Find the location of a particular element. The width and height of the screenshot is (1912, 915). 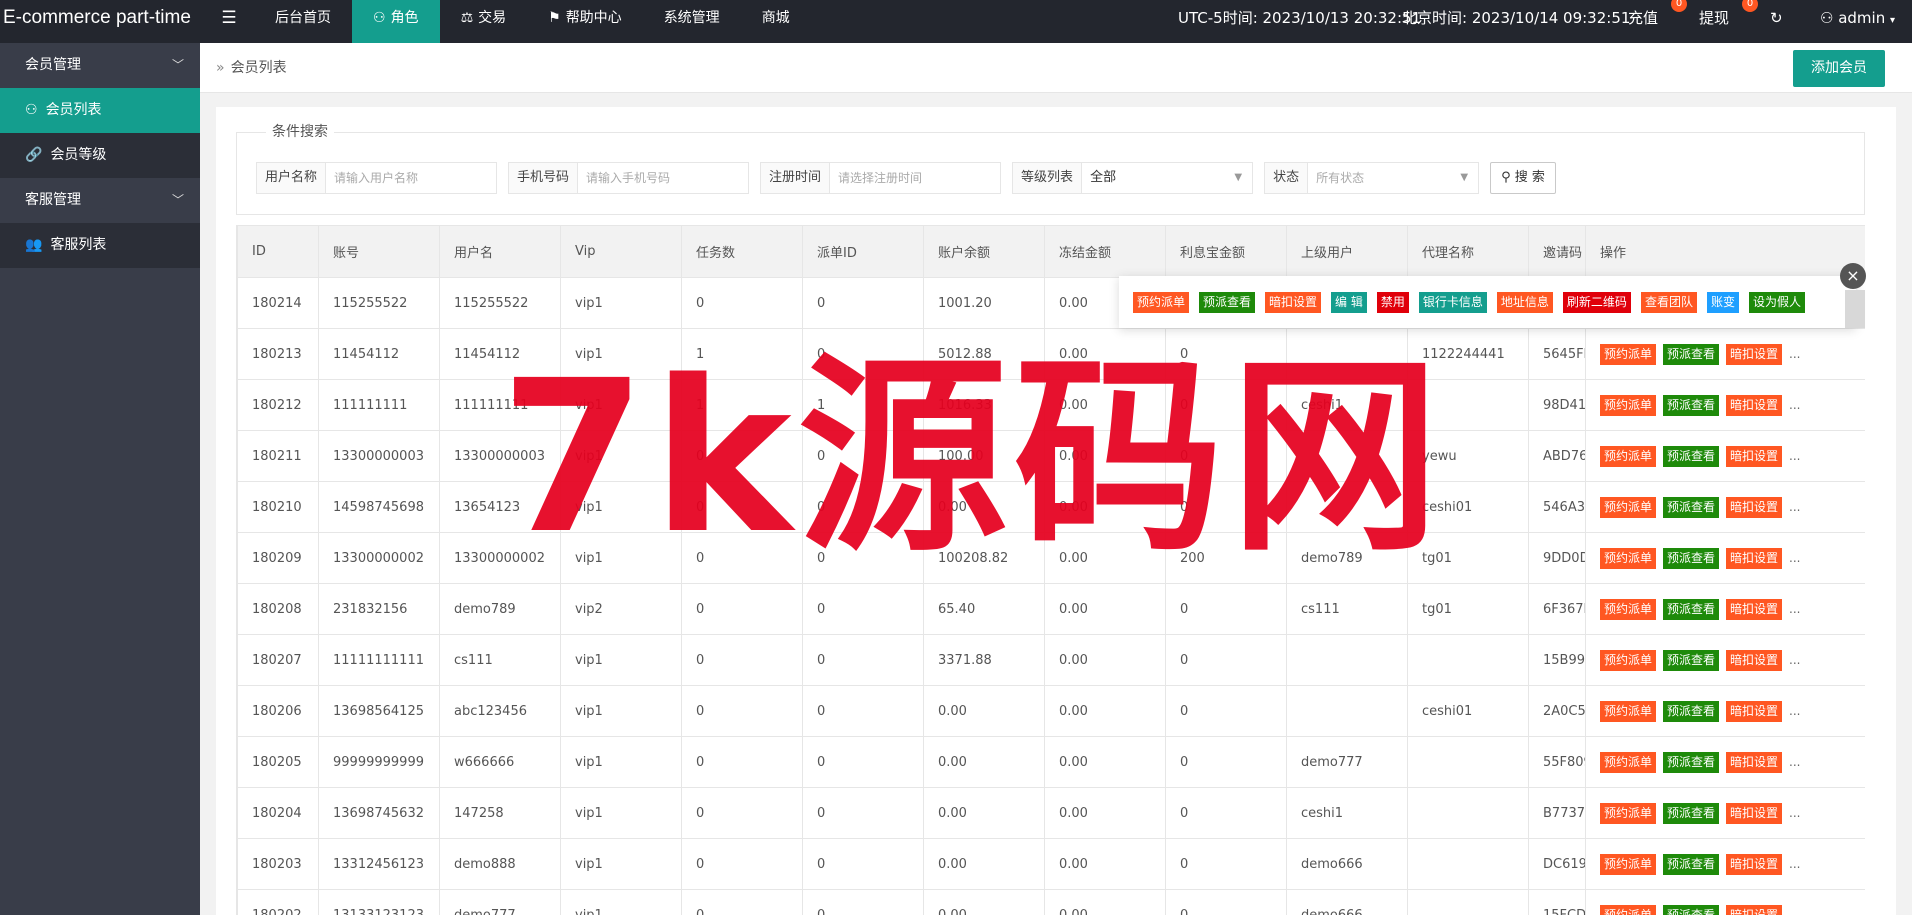

popup-action-button: 地址信息 is located at coordinates (1524, 302).